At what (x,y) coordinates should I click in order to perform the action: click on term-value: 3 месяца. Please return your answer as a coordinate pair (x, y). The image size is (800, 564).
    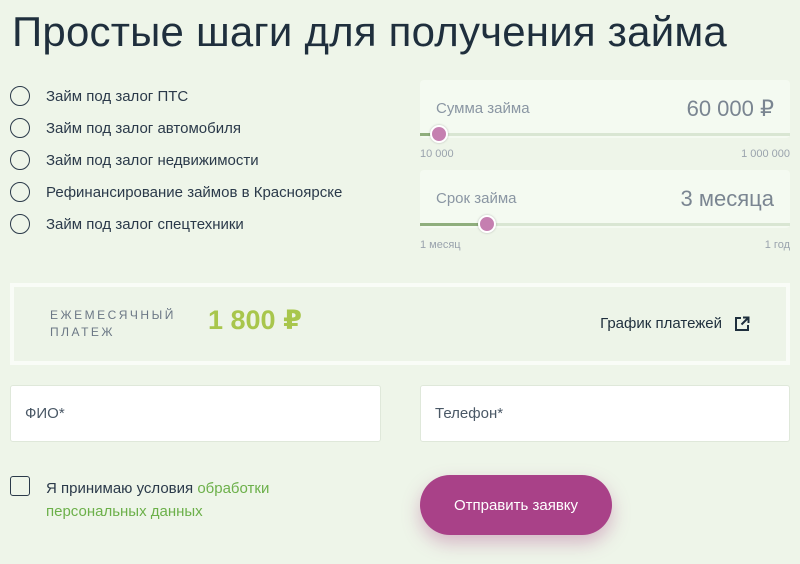
    Looking at the image, I should click on (727, 198).